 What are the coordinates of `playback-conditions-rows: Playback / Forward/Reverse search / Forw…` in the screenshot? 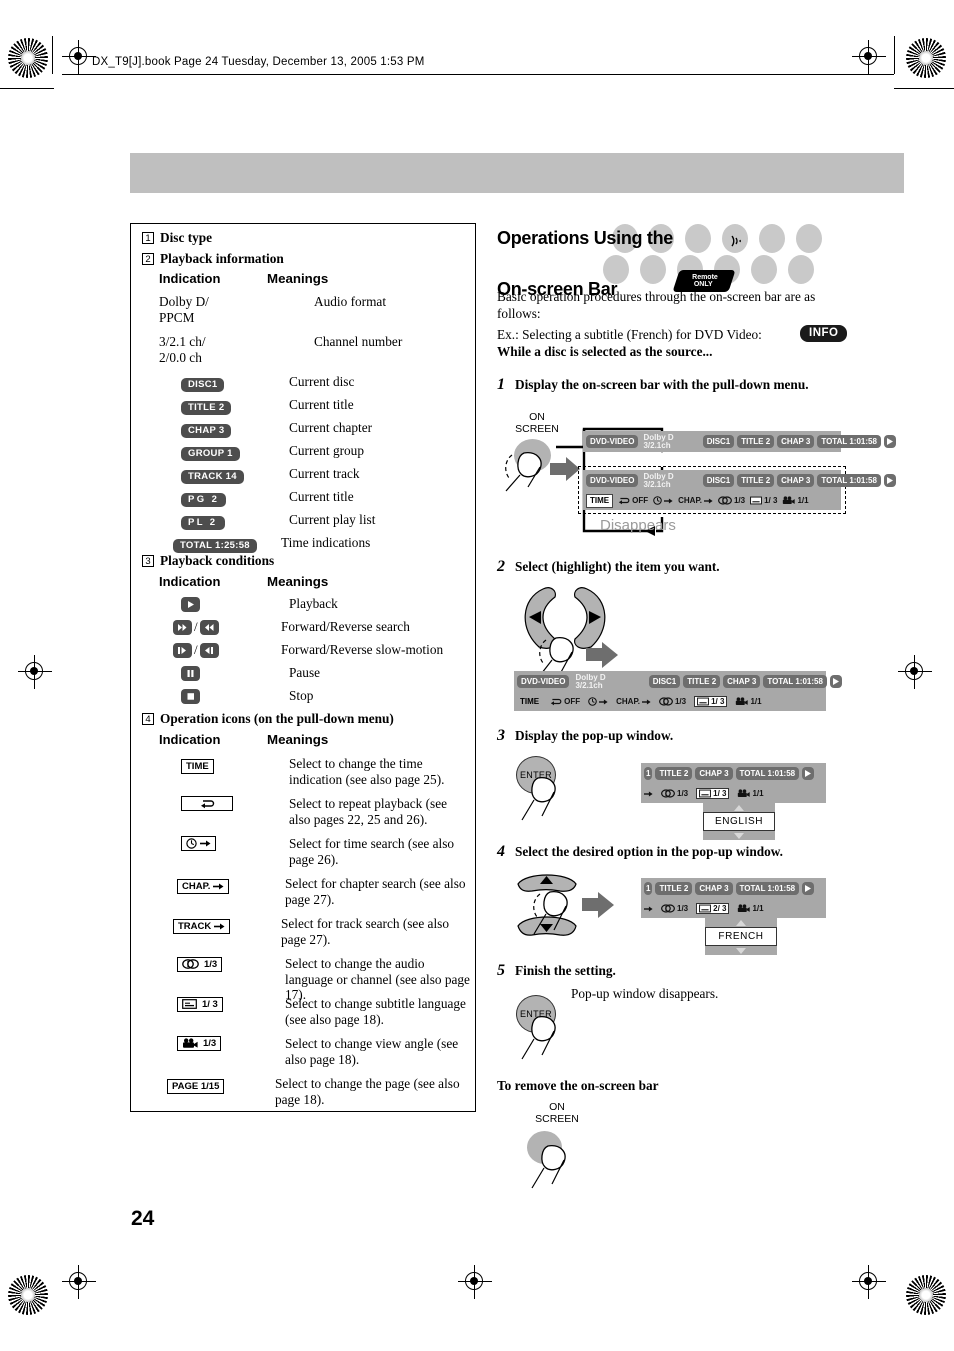 It's located at (314, 653).